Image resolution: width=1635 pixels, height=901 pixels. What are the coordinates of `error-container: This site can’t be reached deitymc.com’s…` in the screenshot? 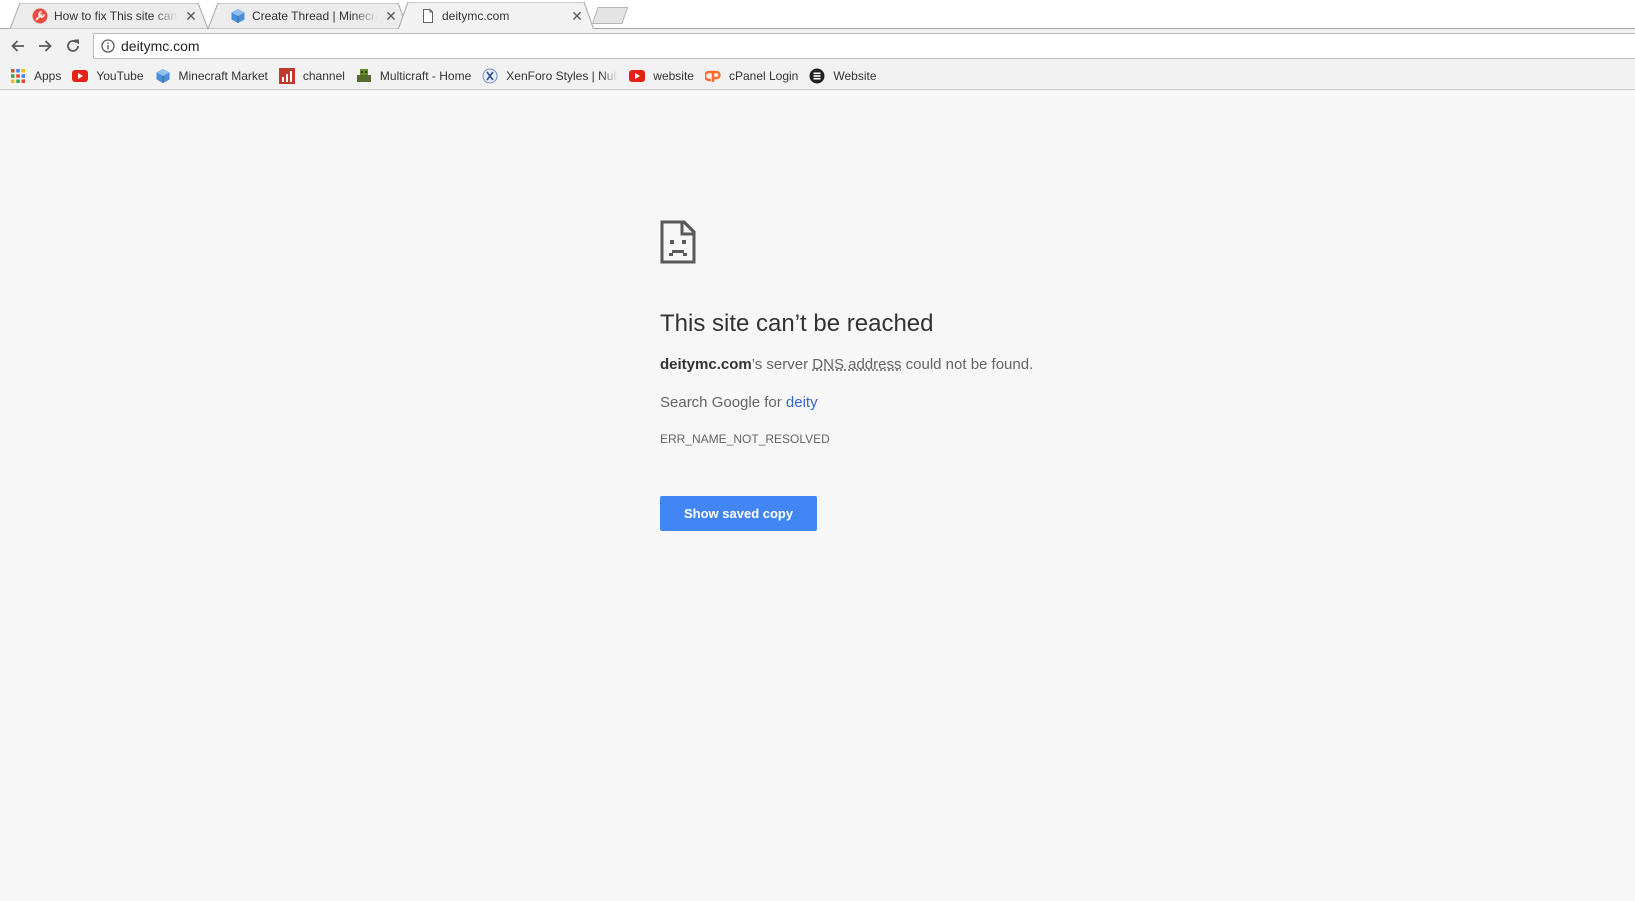 It's located at (960, 375).